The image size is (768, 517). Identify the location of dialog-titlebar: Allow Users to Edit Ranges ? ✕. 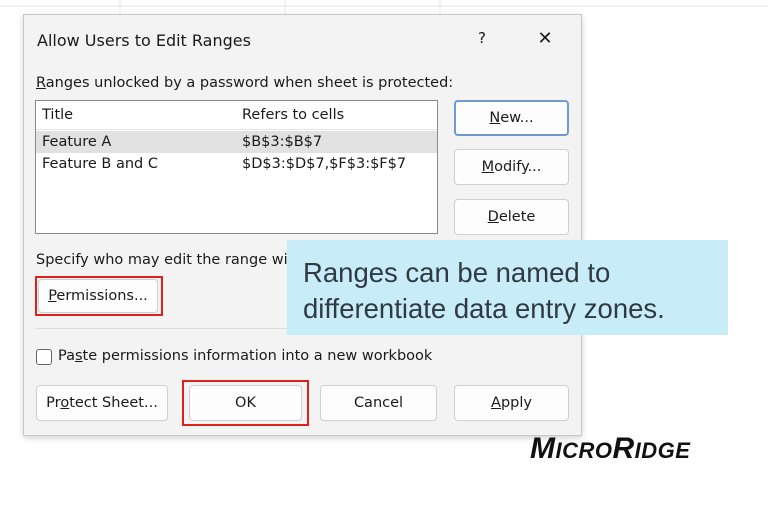
(302, 41).